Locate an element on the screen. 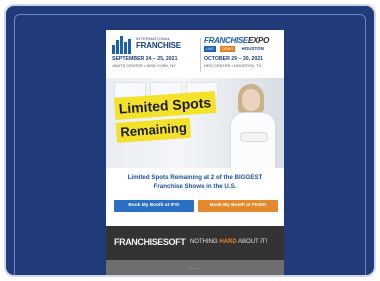 Image resolution: width=380 pixels, height=281 pixels. fe-date: OCTOBER 29 – 30, 2021 is located at coordinates (234, 59).